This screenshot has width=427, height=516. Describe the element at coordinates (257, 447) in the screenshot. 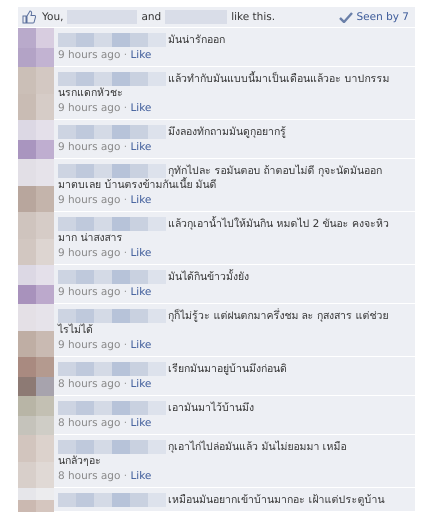

I see `comment-text: กุเอาไก่ไปล่อมันแล้ว มันไม่ยอมมา เหมือ` at that location.